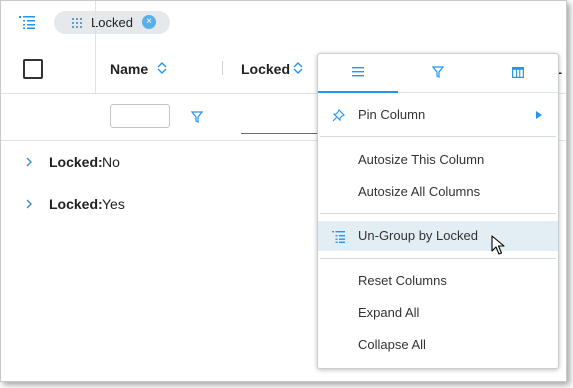  What do you see at coordinates (419, 191) in the screenshot?
I see `menu-item-label: Autosize All Columns` at bounding box center [419, 191].